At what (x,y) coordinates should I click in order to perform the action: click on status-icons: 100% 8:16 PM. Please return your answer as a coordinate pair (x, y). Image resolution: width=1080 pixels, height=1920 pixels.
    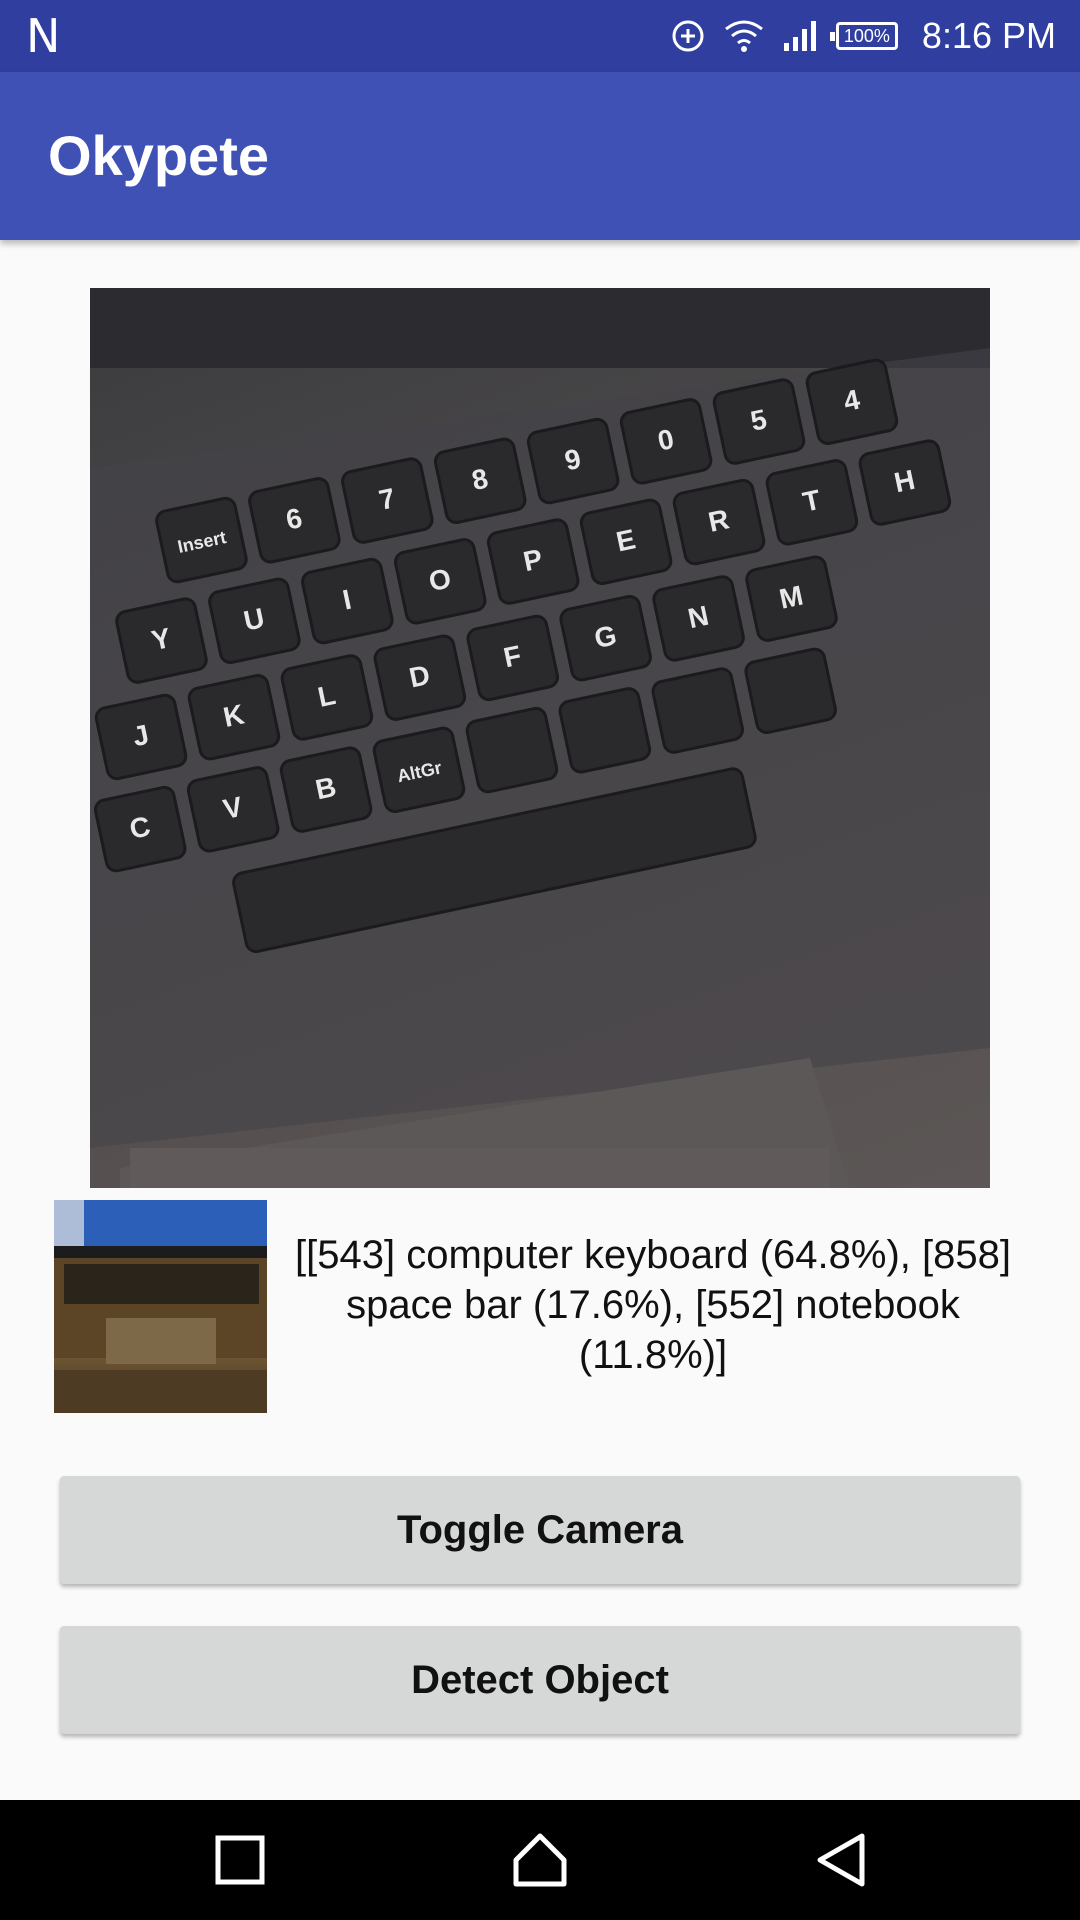
    Looking at the image, I should click on (863, 36).